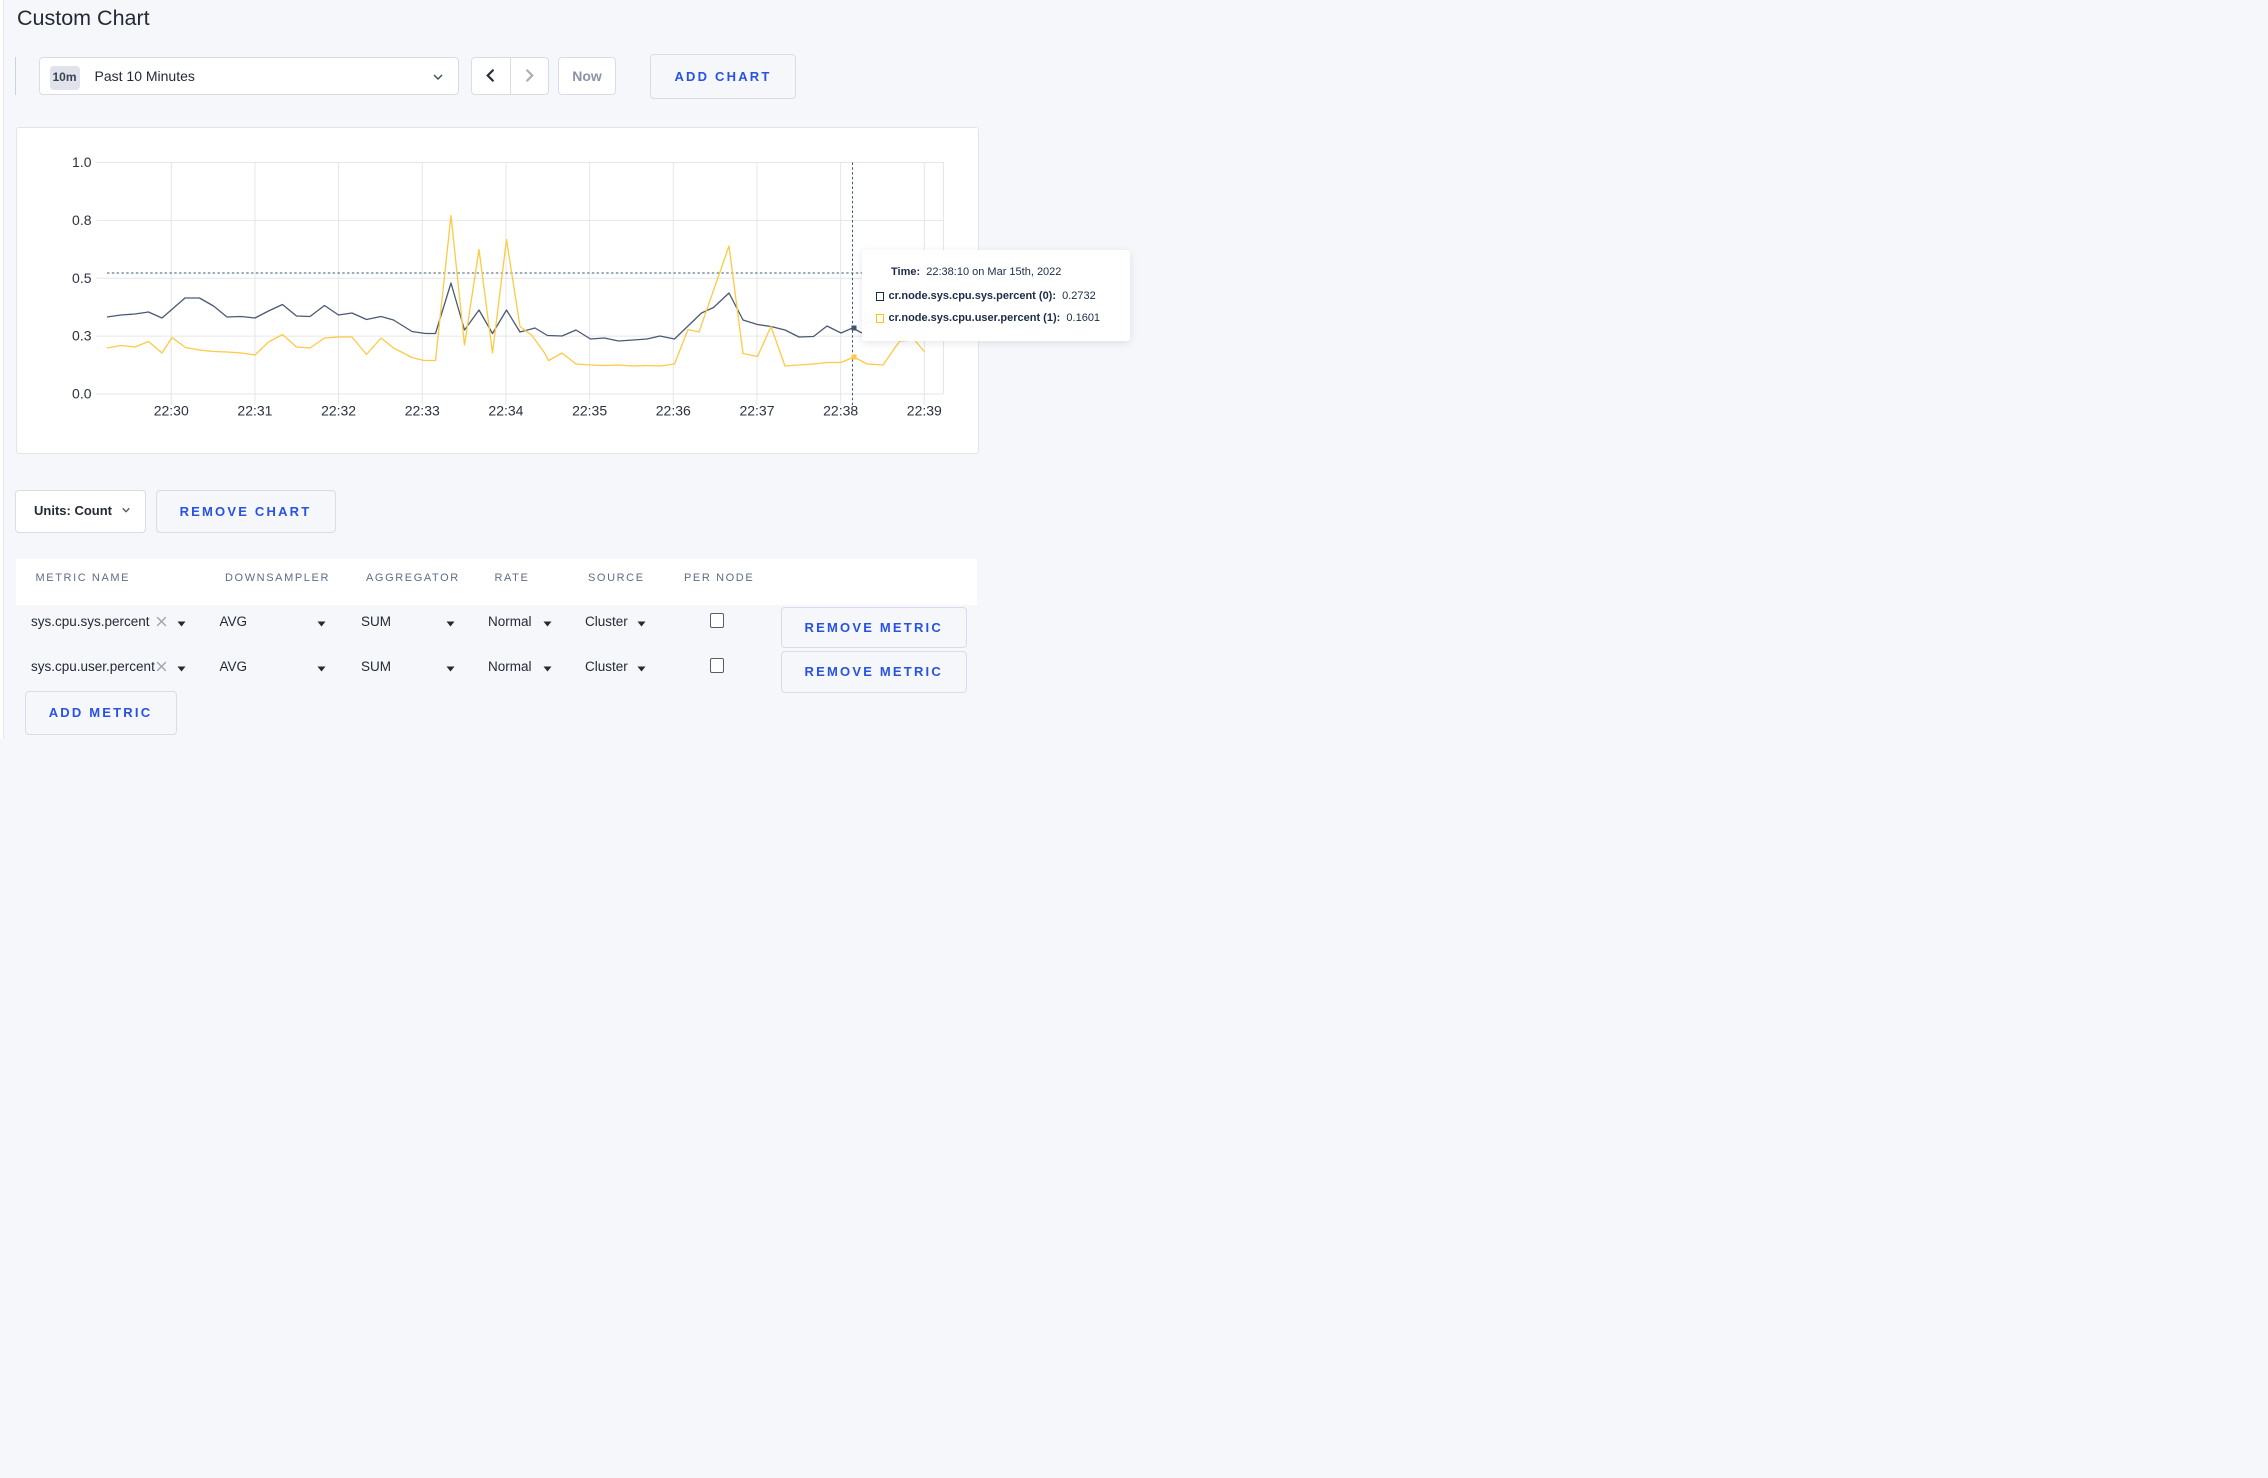  What do you see at coordinates (254, 410) in the screenshot?
I see `svg-text: 22:31` at bounding box center [254, 410].